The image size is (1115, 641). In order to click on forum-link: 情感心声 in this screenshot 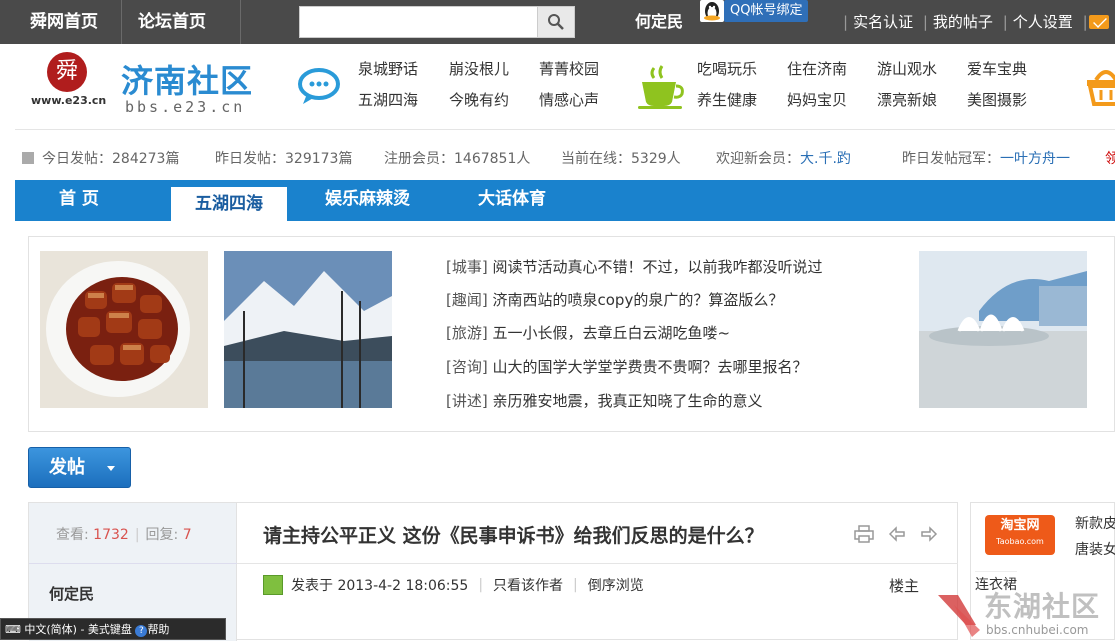, I will do `click(569, 99)`.